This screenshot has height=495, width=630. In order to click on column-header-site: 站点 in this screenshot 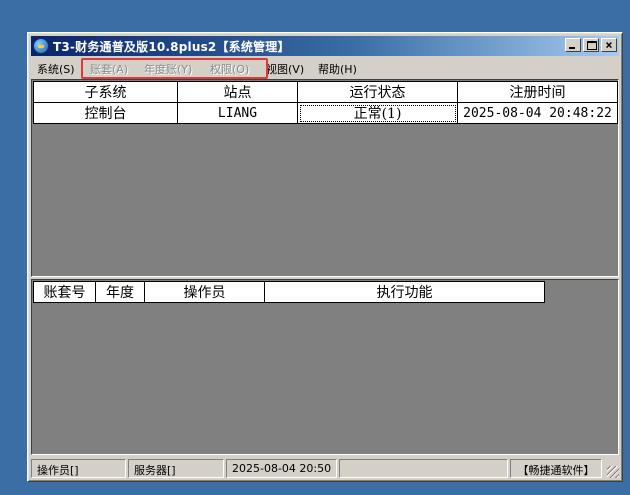, I will do `click(237, 92)`.